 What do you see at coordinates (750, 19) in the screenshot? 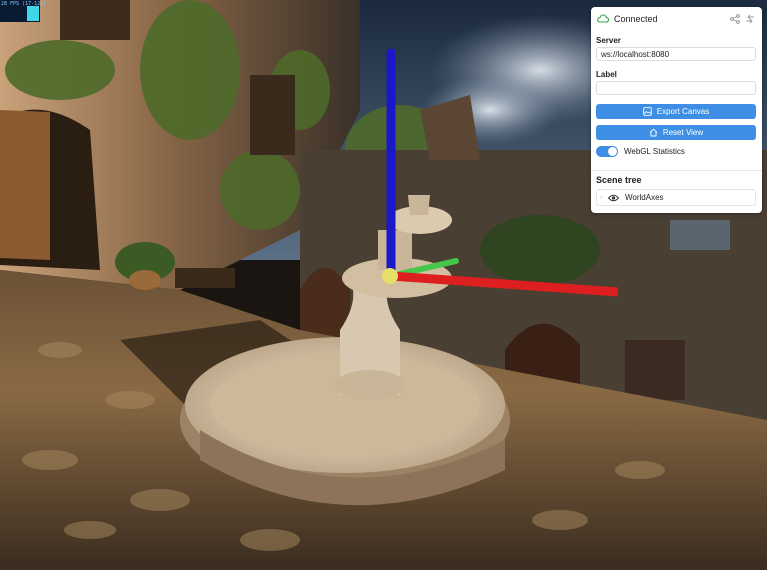
I see `collapse-icon` at bounding box center [750, 19].